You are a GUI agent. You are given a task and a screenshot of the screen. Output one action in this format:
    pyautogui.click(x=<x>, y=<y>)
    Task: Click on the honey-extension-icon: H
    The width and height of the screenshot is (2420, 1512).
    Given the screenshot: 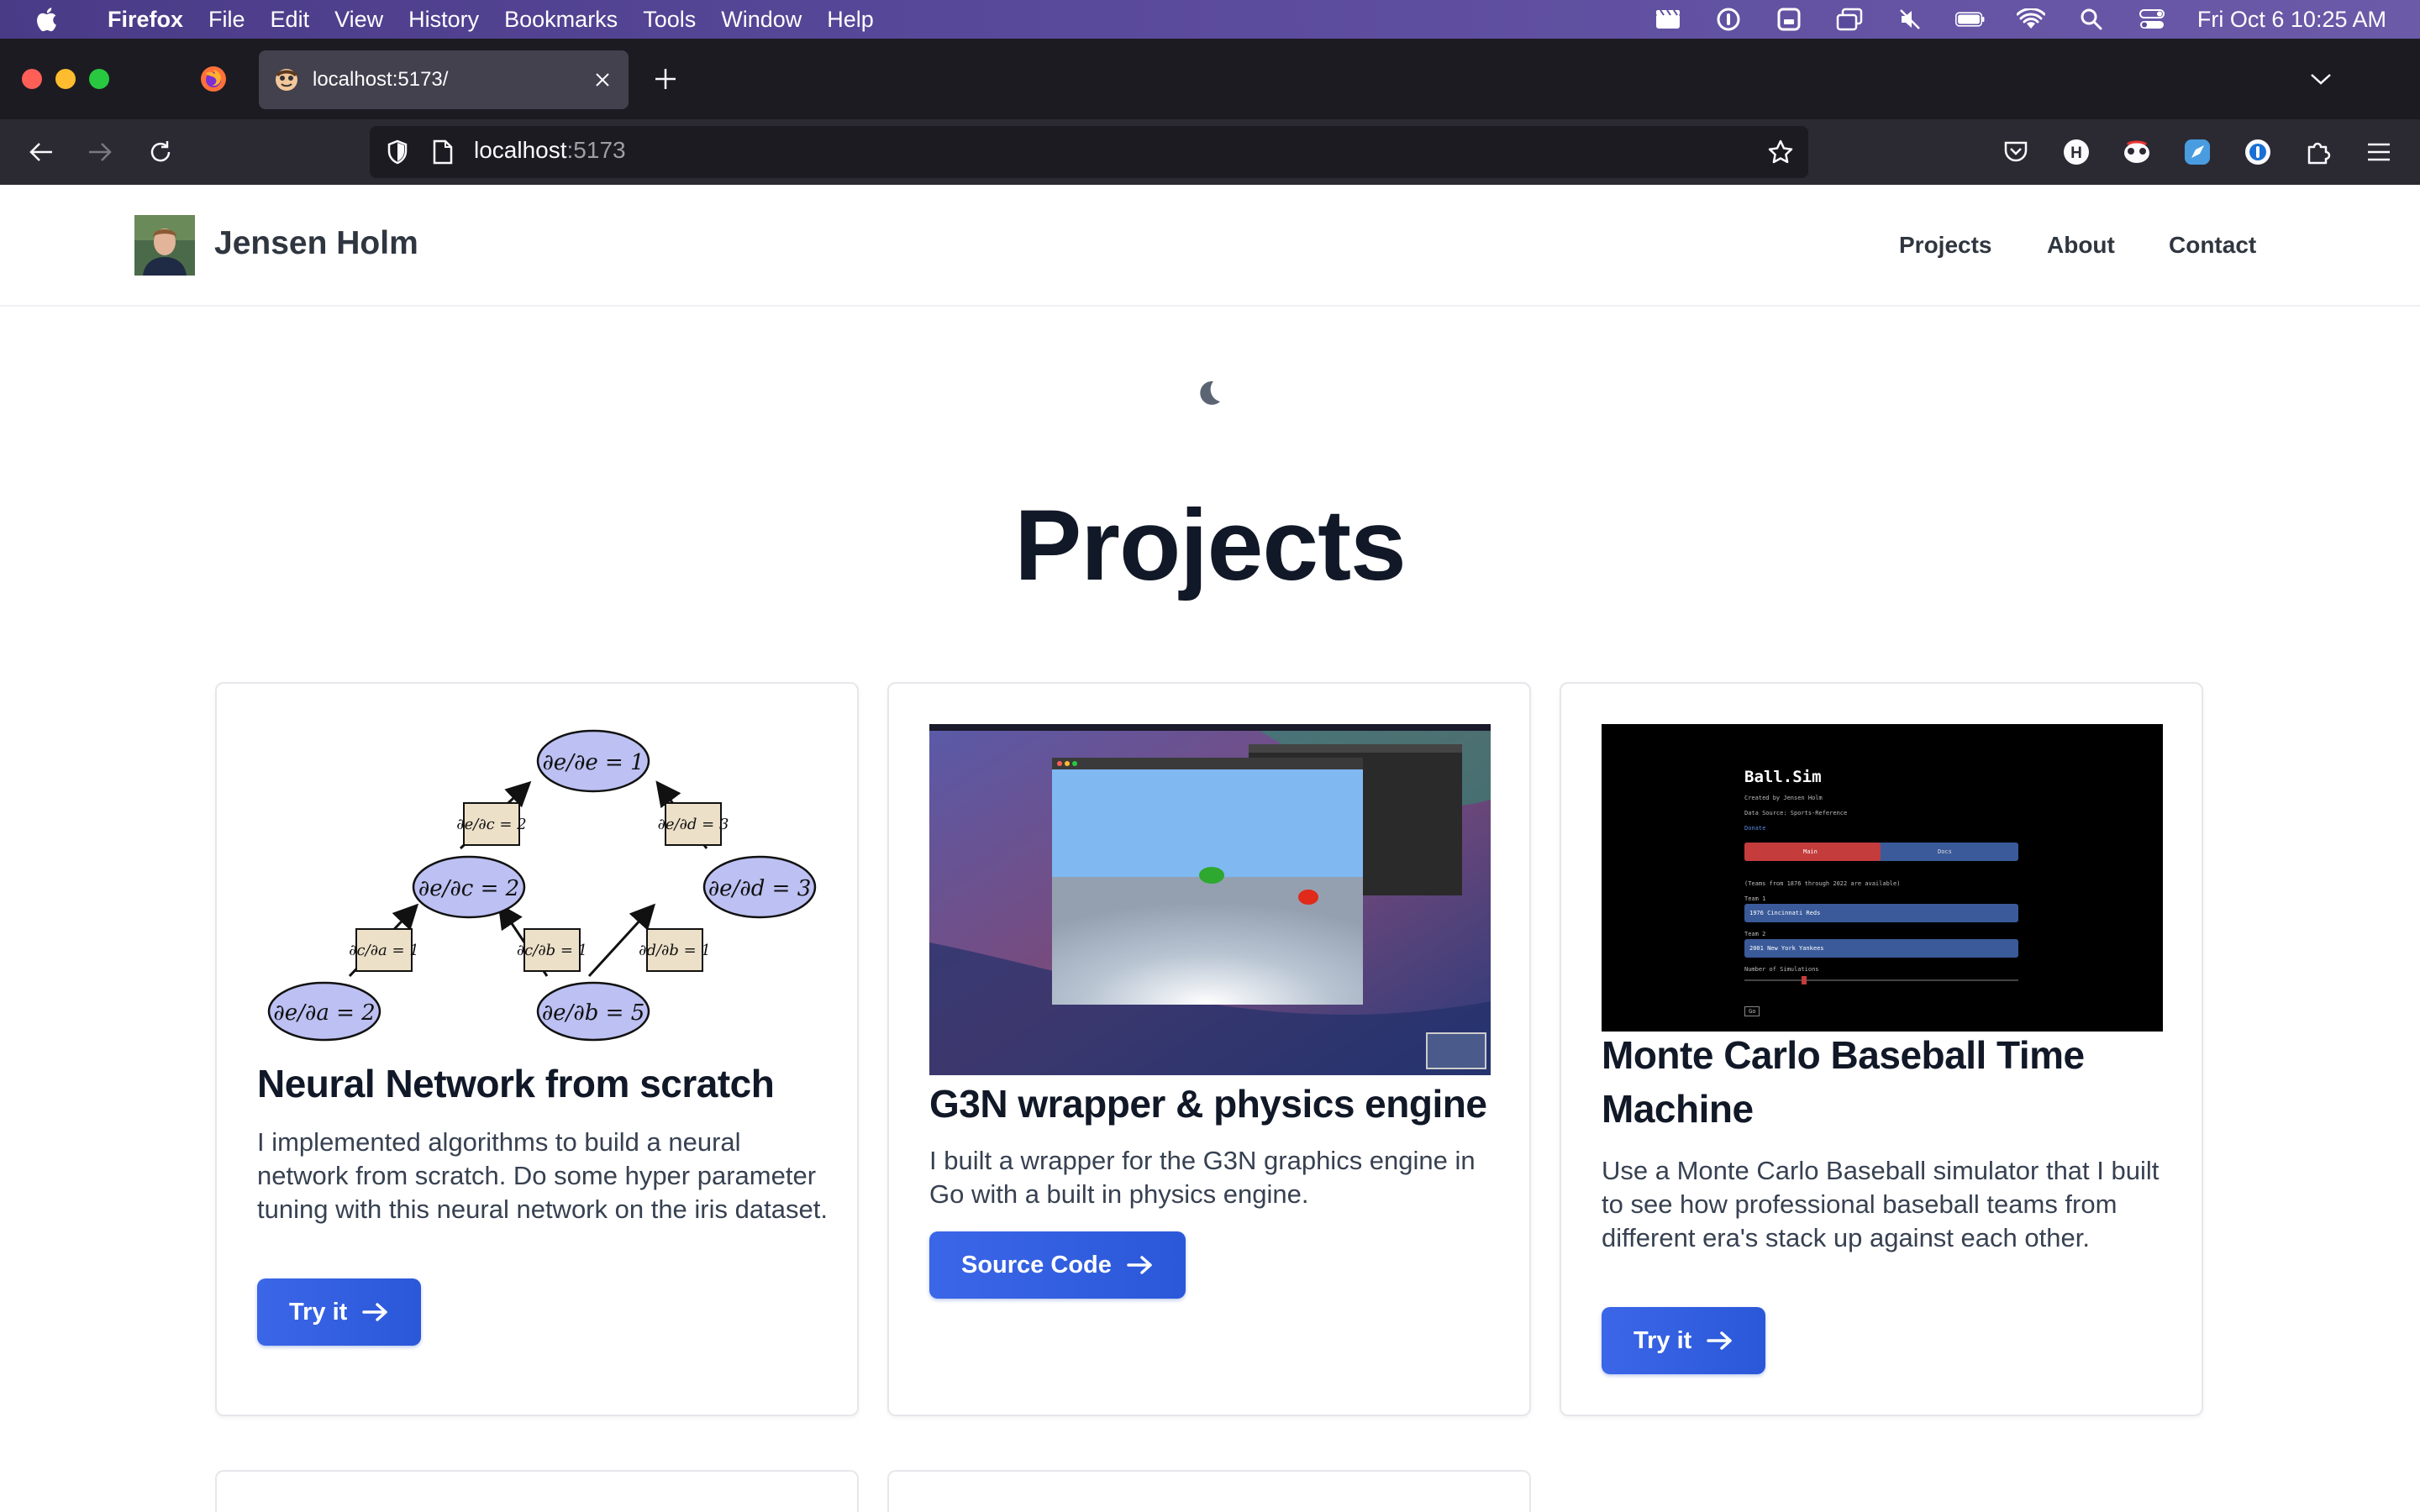 What is the action you would take?
    pyautogui.click(x=2076, y=152)
    